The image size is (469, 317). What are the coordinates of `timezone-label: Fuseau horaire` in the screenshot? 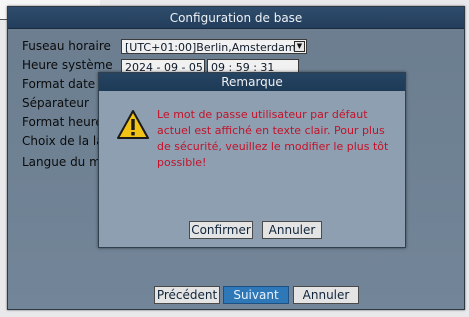 It's located at (66, 46).